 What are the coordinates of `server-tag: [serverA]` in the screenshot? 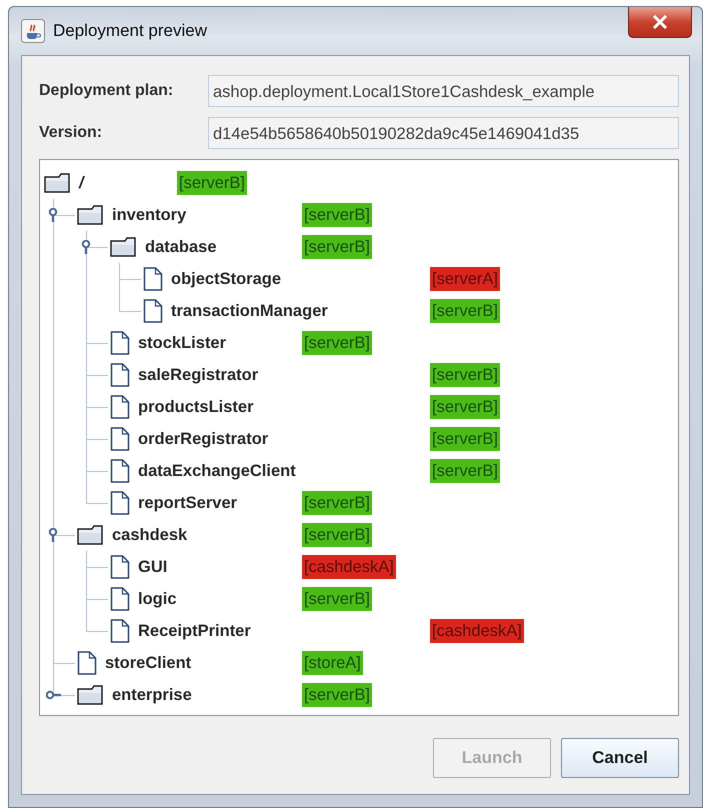 It's located at (465, 279).